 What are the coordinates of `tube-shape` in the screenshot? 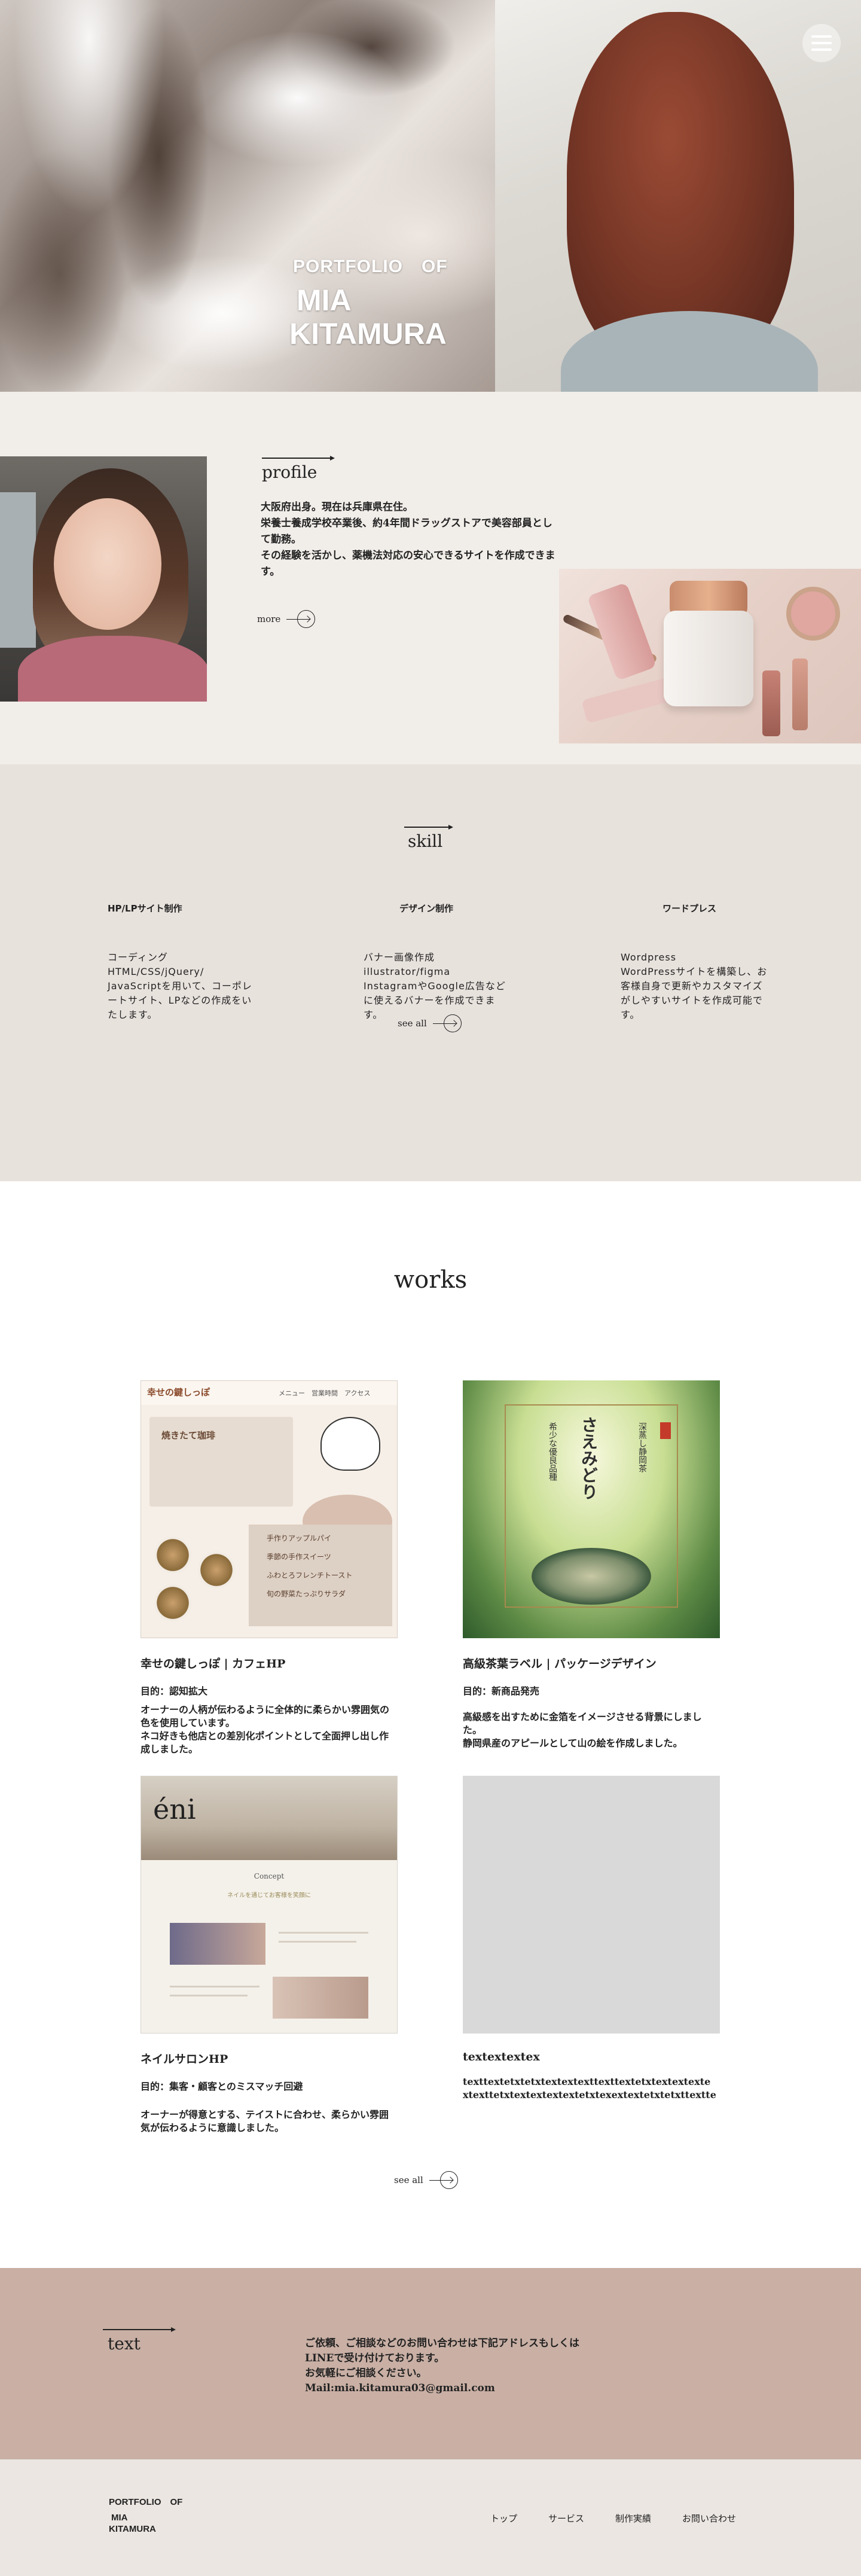 It's located at (627, 701).